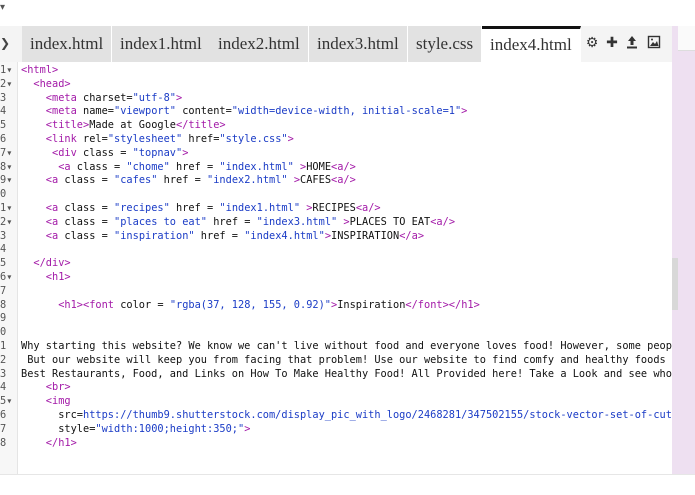  Describe the element at coordinates (336, 125) in the screenshot. I see `code-line: 5 <title>Made at Google</title>` at that location.